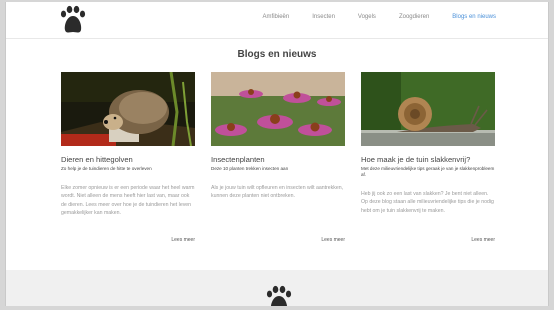  I want to click on site-footer, so click(277, 288).